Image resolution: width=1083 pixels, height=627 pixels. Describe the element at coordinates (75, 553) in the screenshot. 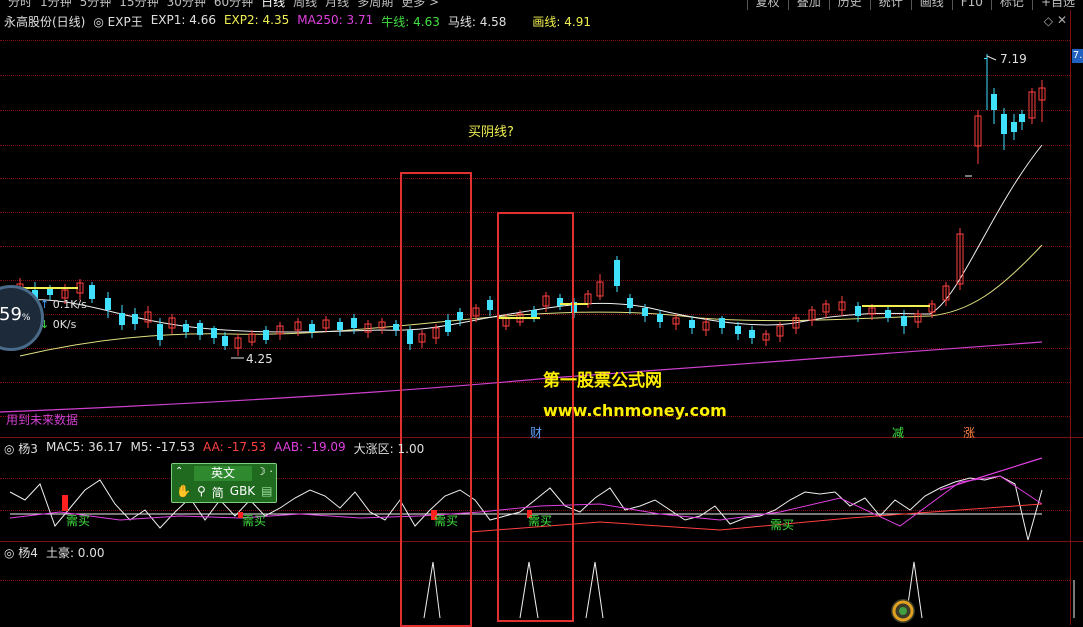

I see `legend-tuhao: 土豪: 0.00` at that location.